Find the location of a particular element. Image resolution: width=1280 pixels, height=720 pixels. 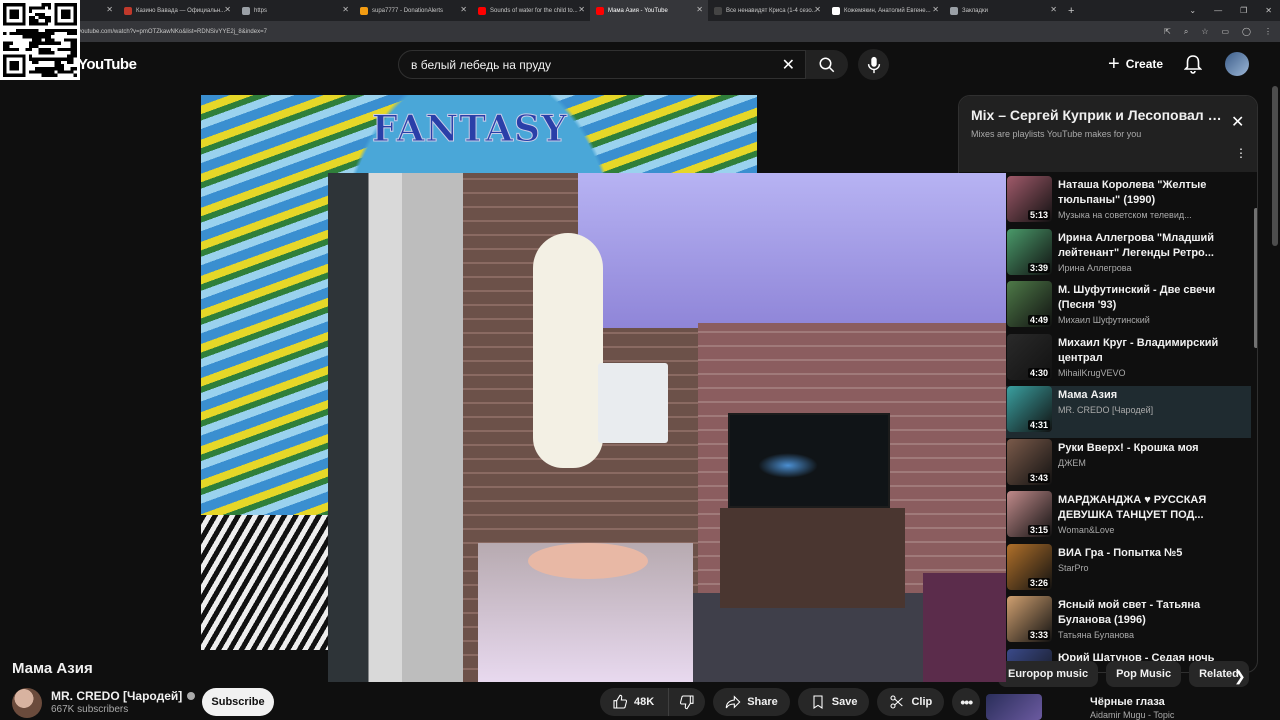

tv-glow is located at coordinates (788, 465).